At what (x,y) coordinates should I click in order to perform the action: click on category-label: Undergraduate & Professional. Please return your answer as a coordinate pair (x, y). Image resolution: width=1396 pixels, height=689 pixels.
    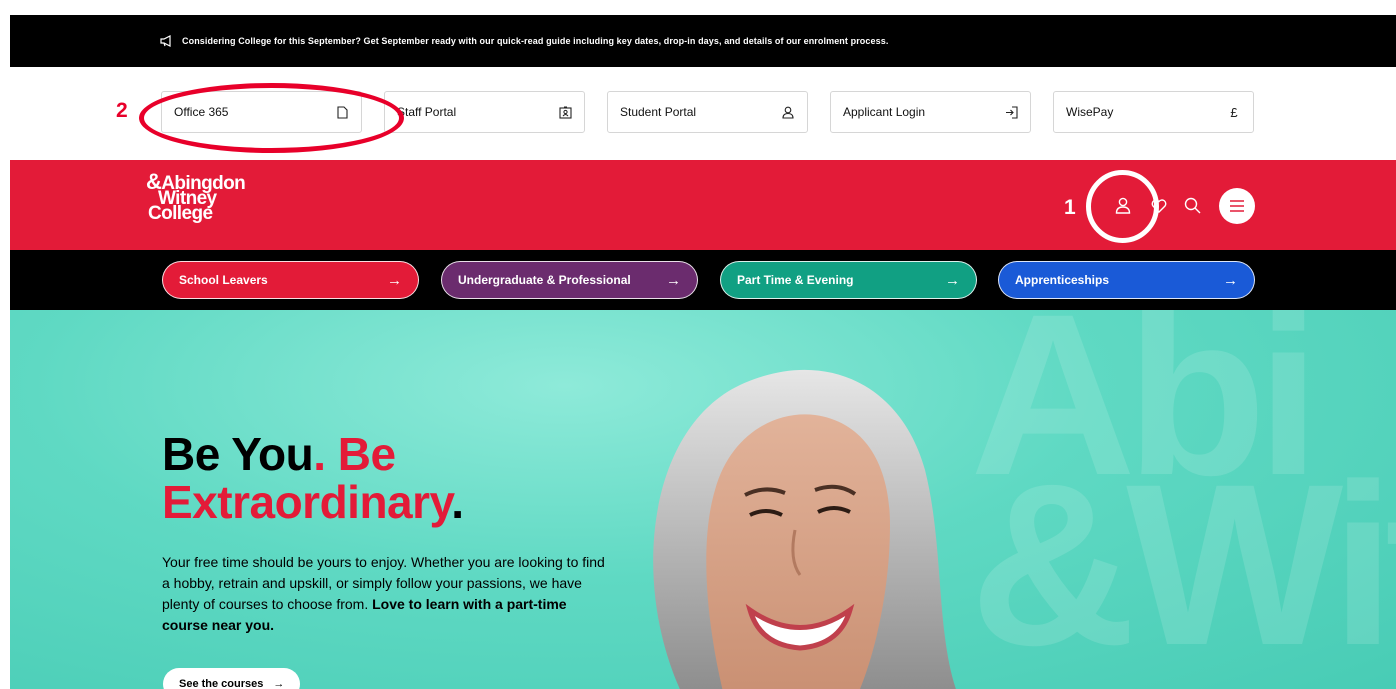
    Looking at the image, I should click on (544, 280).